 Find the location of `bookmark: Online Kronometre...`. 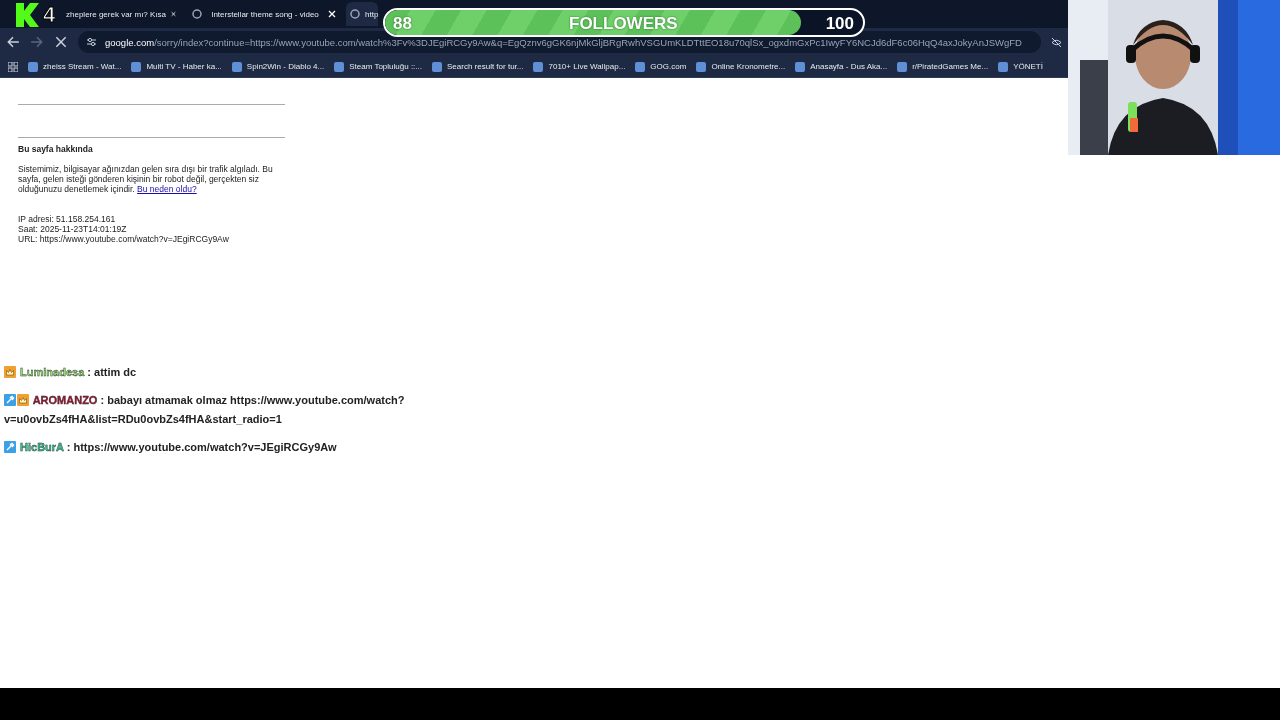

bookmark: Online Kronometre... is located at coordinates (741, 66).